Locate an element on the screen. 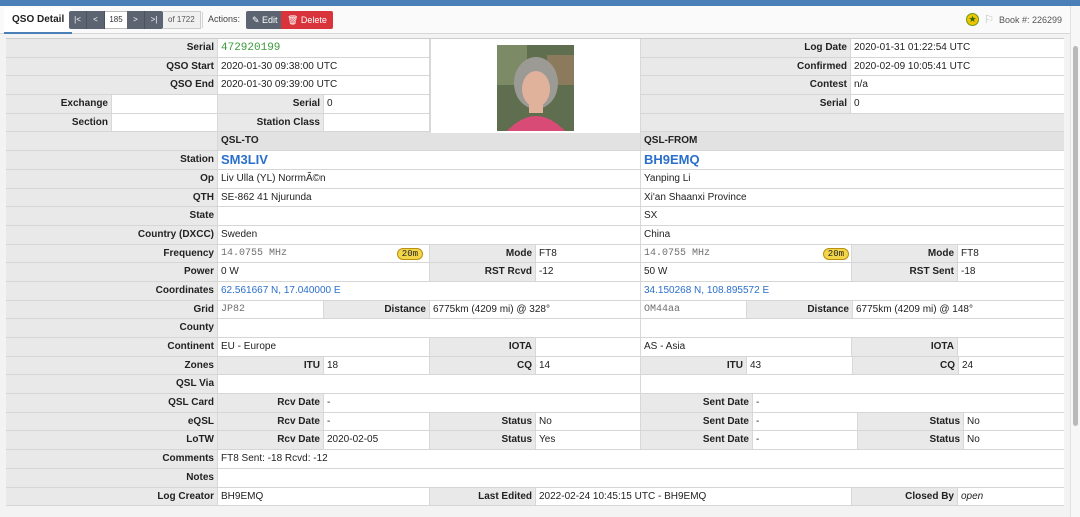  last-edited-value: 2022-02-24 10:45:15 UTC - BH9EMQ is located at coordinates (694, 496).